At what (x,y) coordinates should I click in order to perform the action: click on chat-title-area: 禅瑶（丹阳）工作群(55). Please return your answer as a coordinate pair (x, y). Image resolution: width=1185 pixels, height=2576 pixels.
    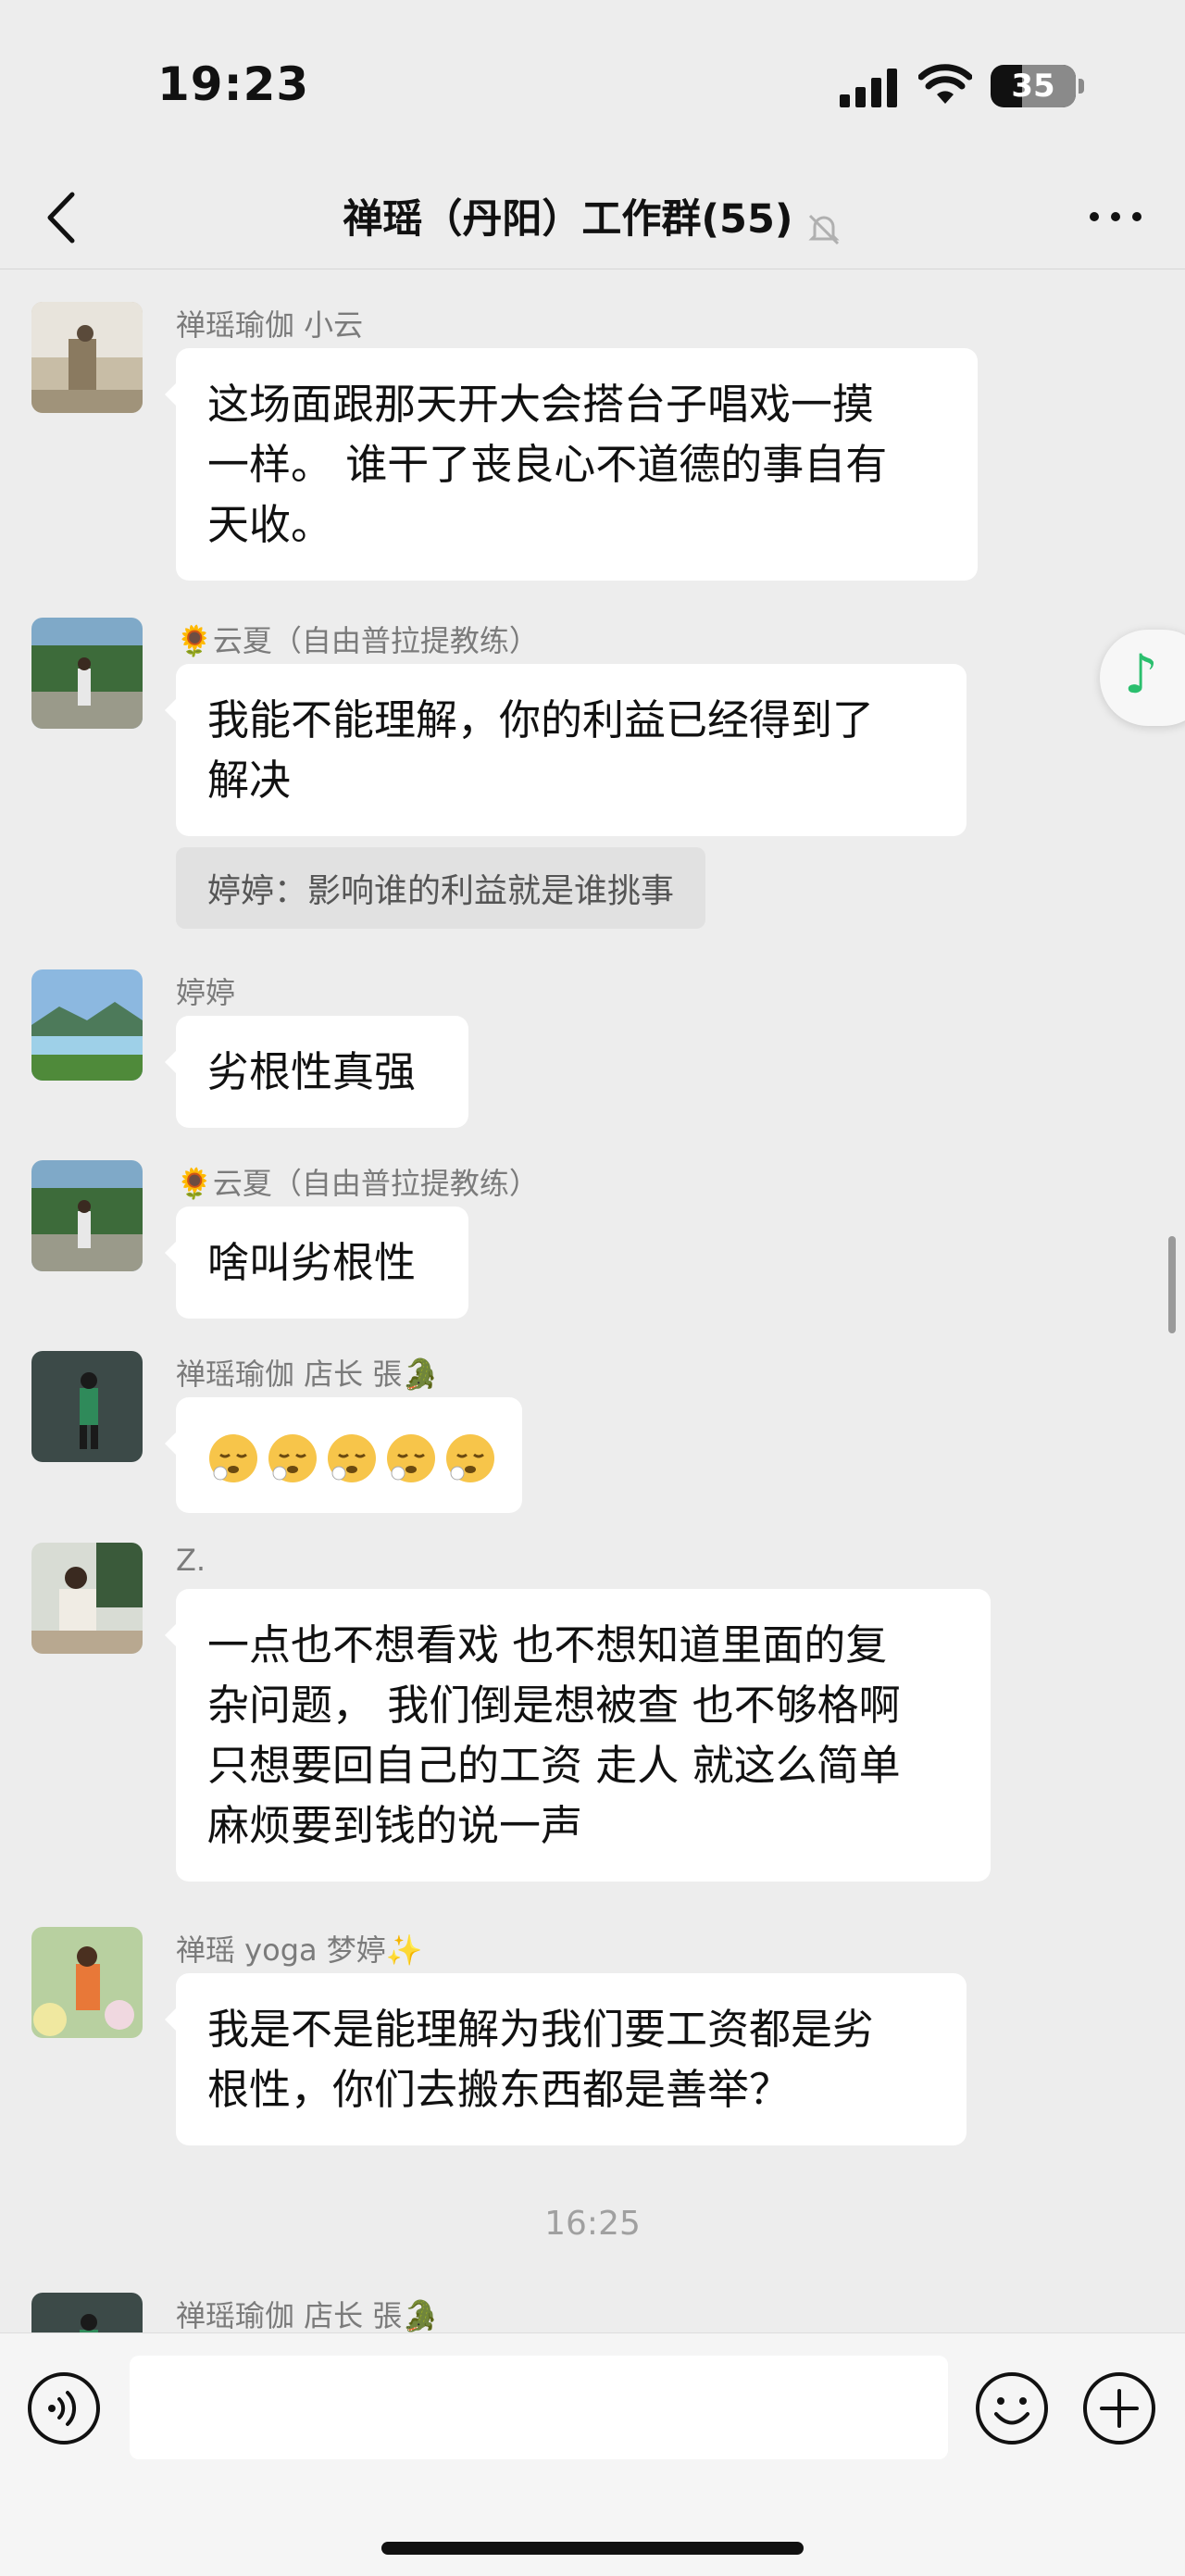
    Looking at the image, I should click on (592, 217).